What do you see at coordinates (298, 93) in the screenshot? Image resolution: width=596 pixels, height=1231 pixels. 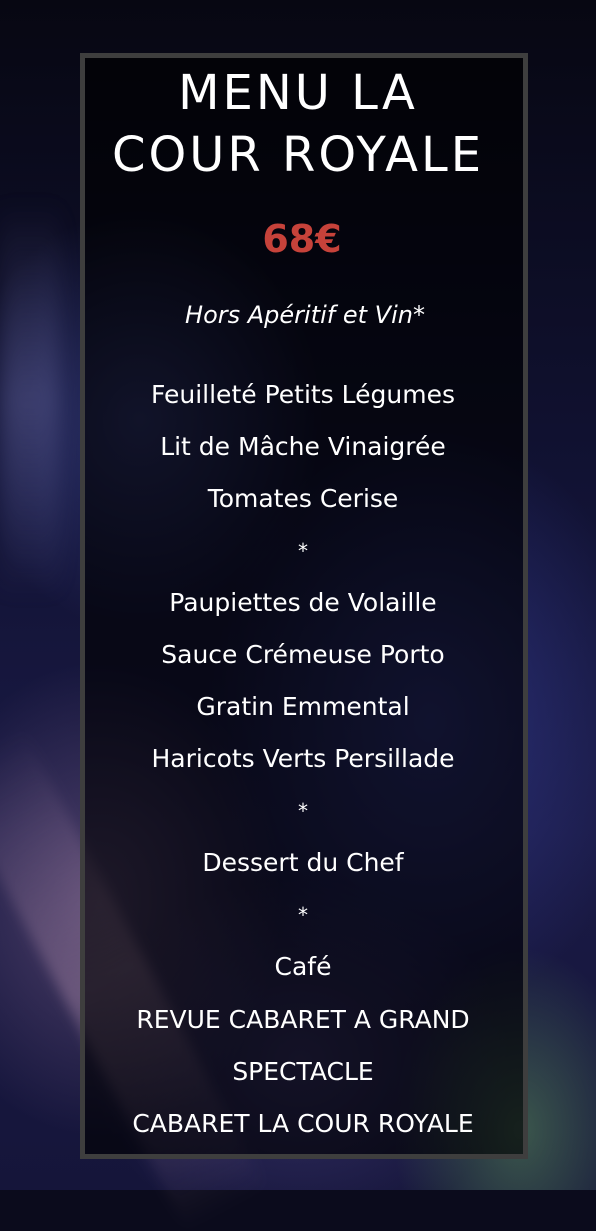 I see `menu-title-line1: MENU LA` at bounding box center [298, 93].